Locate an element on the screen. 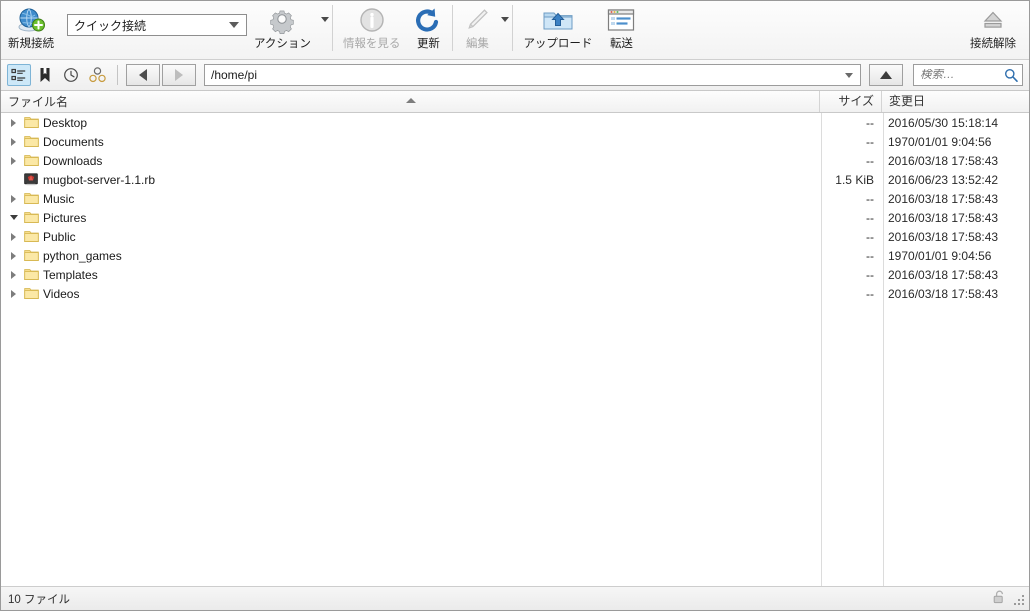 Image resolution: width=1030 pixels, height=611 pixels. file-name-label: Pictures is located at coordinates (65, 217).